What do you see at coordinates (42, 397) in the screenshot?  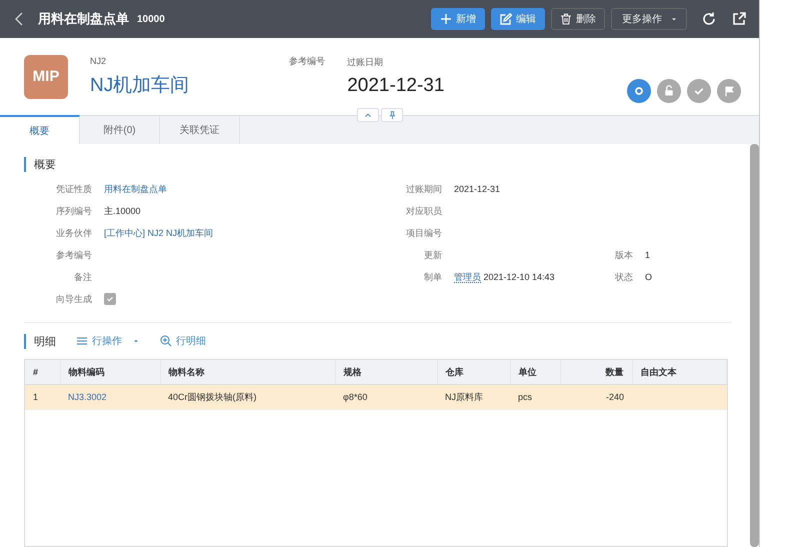 I see `table-cell: 1` at bounding box center [42, 397].